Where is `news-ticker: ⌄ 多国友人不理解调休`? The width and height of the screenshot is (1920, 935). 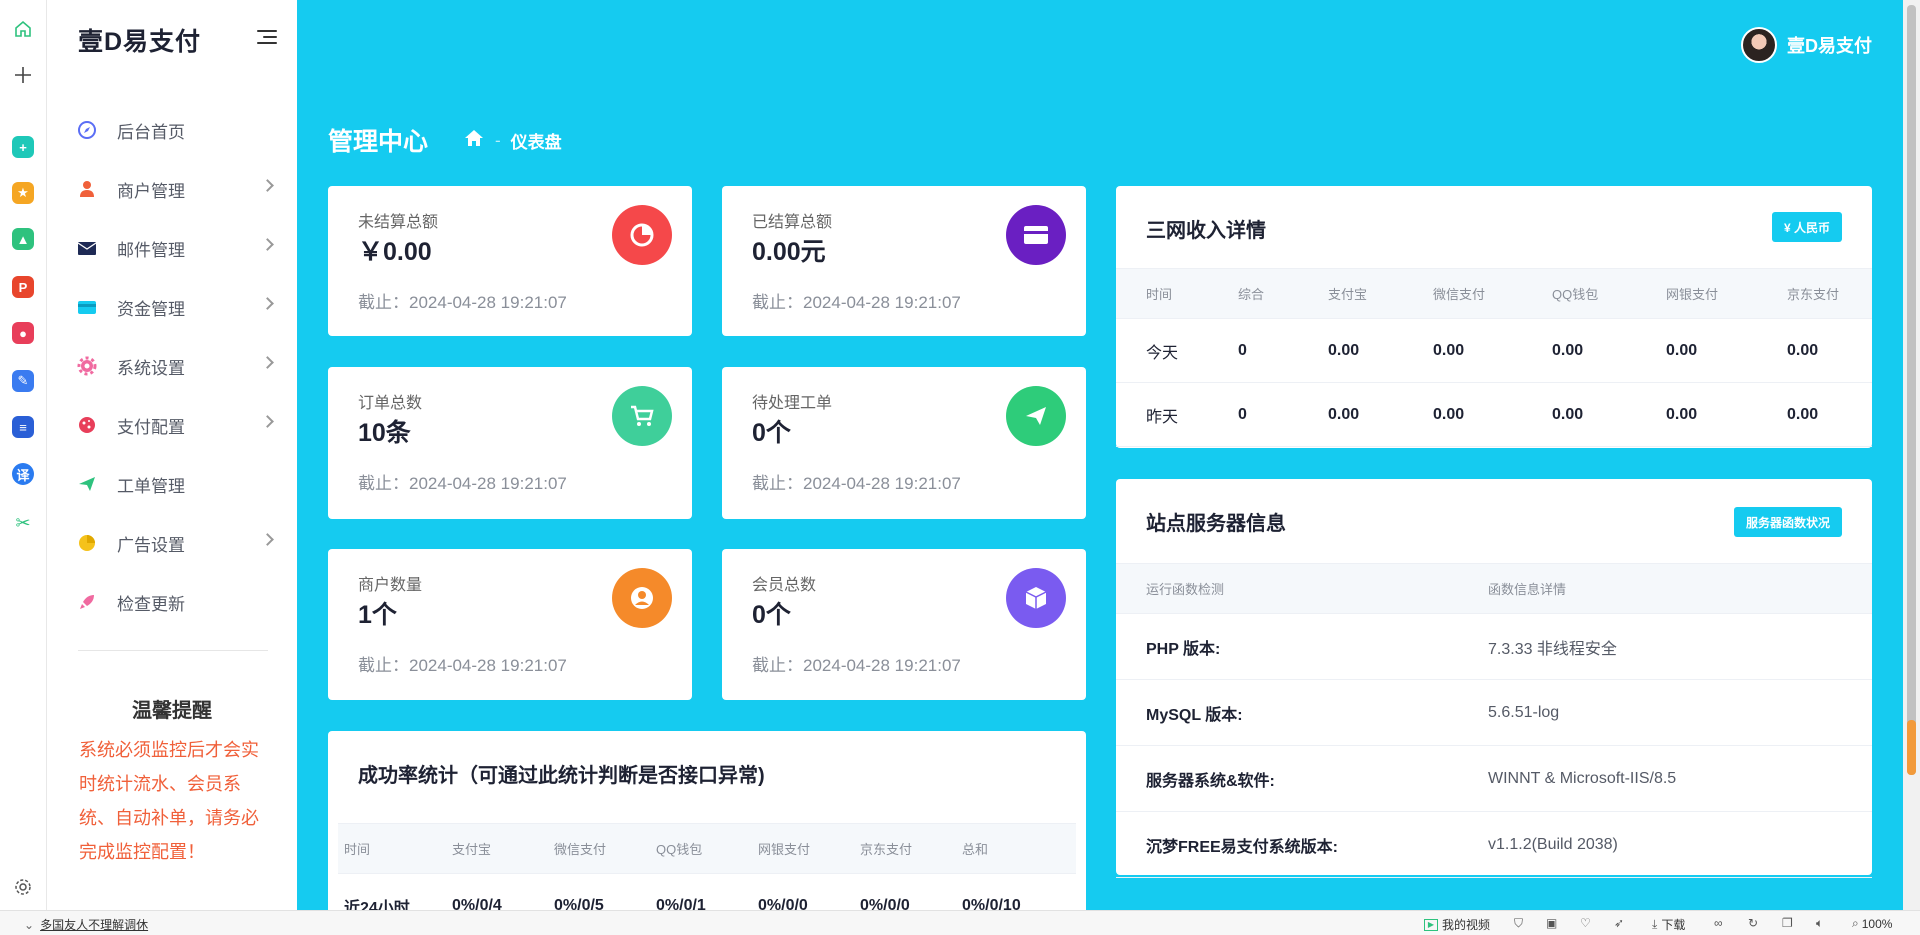
news-ticker: ⌄ 多国友人不理解调休 is located at coordinates (86, 924).